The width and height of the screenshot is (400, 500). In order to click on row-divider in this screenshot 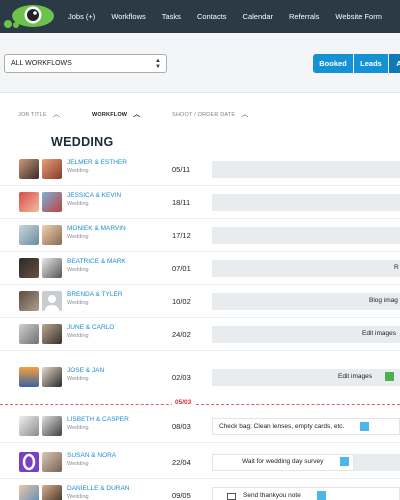, I will do `click(200, 350)`.